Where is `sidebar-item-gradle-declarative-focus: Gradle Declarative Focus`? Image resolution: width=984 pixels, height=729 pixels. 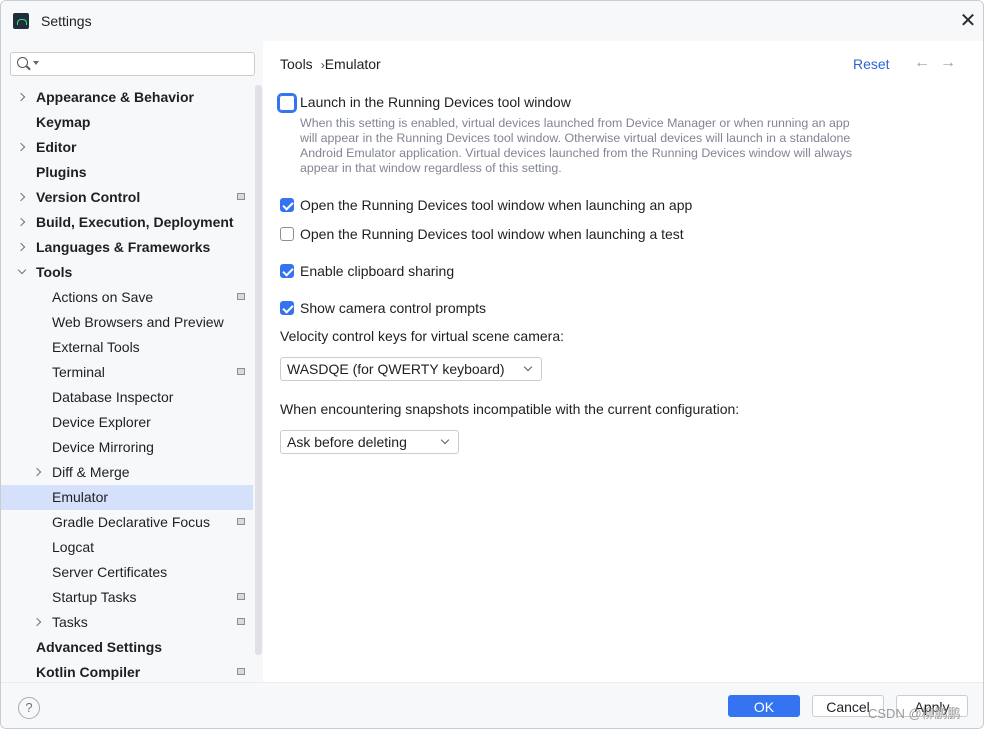 sidebar-item-gradle-declarative-focus: Gradle Declarative Focus is located at coordinates (127, 522).